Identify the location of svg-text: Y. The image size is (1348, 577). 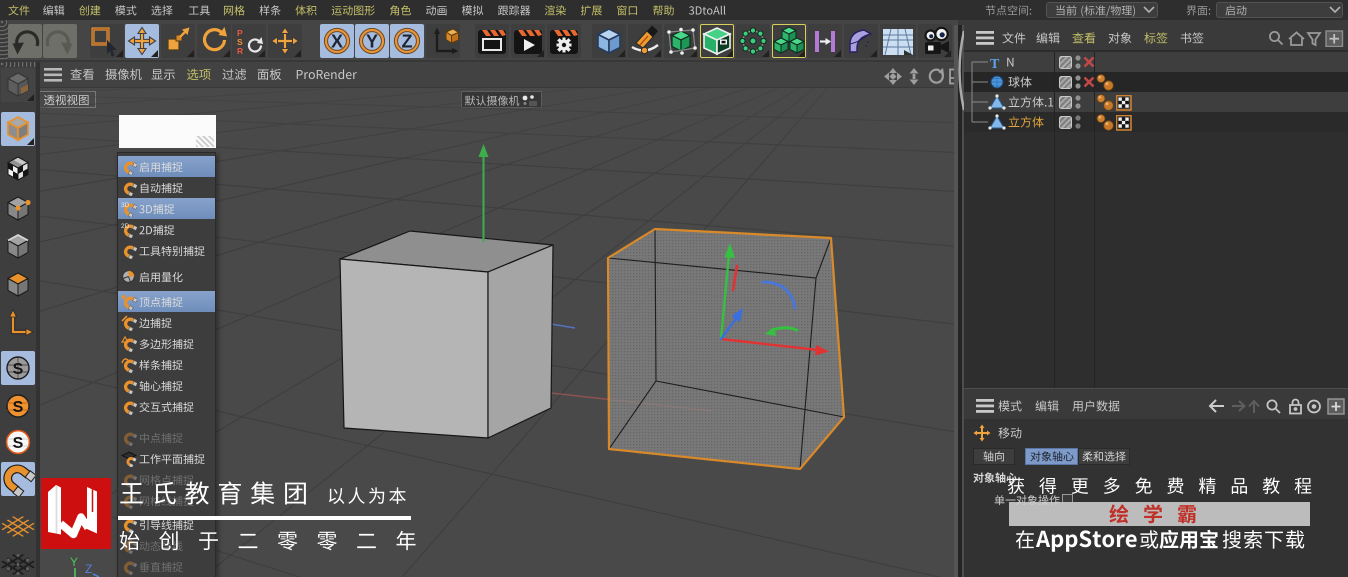
(74, 562).